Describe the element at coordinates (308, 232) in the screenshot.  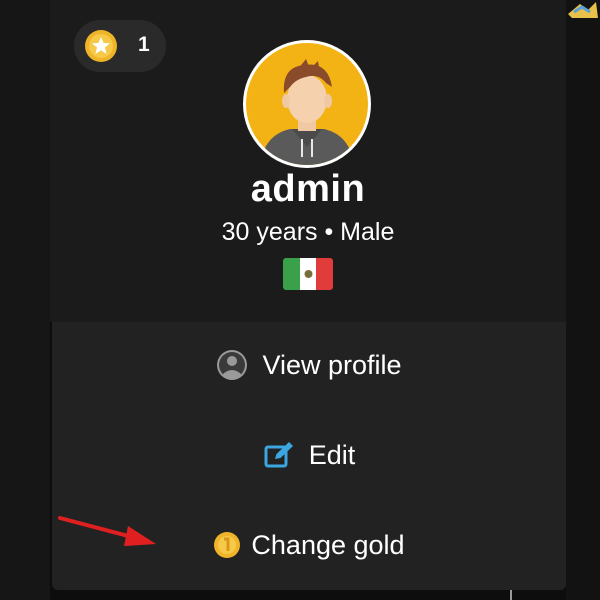
I see `user-age-gender: 30 years • Male` at that location.